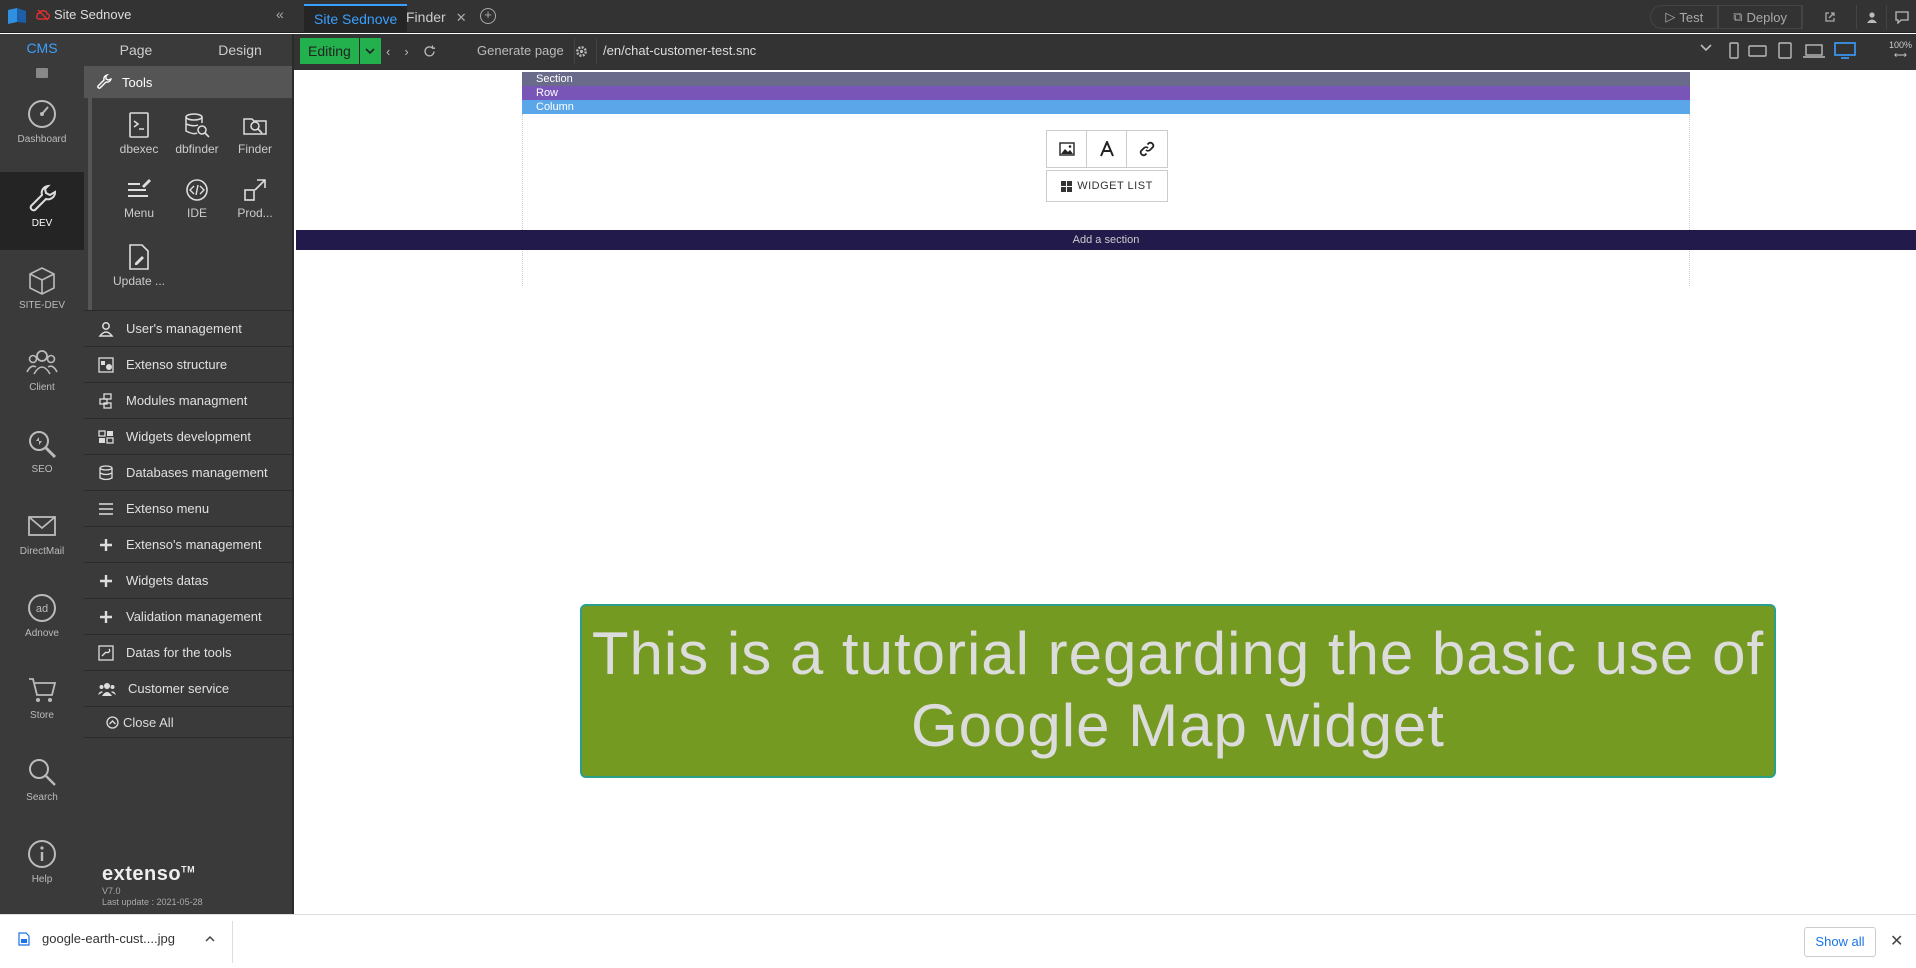 The height and width of the screenshot is (968, 1916). What do you see at coordinates (188, 82) in the screenshot?
I see `tools-header: Tools` at bounding box center [188, 82].